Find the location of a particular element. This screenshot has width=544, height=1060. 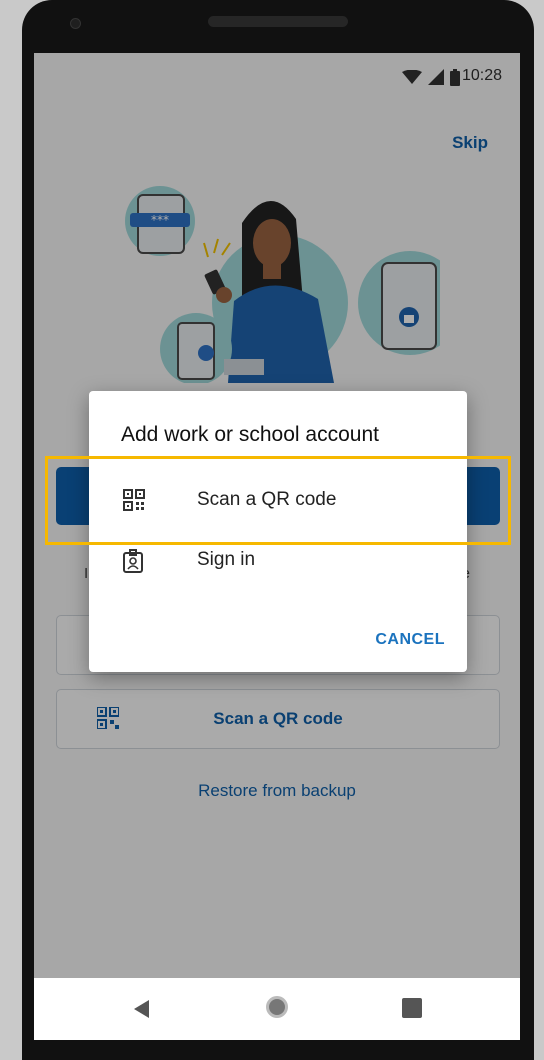

recent-apps-icon is located at coordinates (412, 1008).